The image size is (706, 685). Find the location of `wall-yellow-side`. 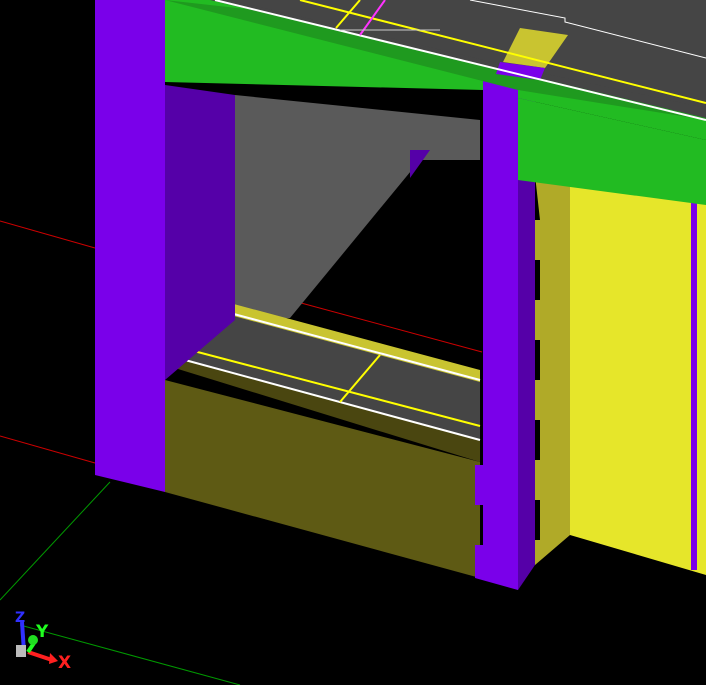

wall-yellow-side is located at coordinates (552, 370).